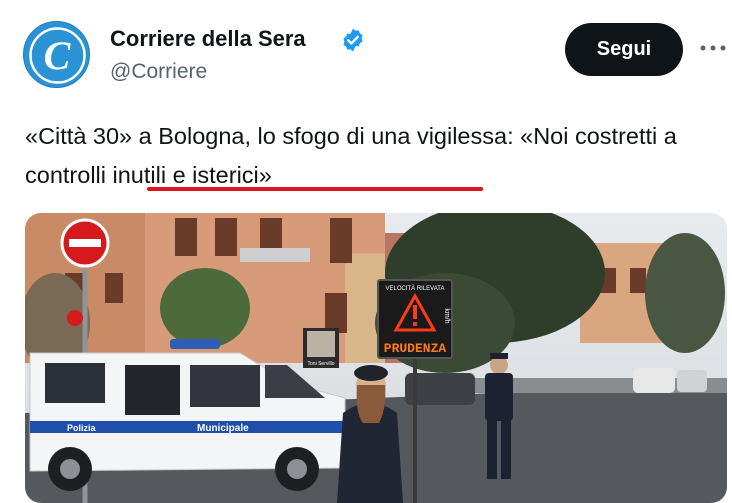 This screenshot has height=503, width=732. Describe the element at coordinates (208, 39) in the screenshot. I see `author-name: Corriere della Sera` at that location.